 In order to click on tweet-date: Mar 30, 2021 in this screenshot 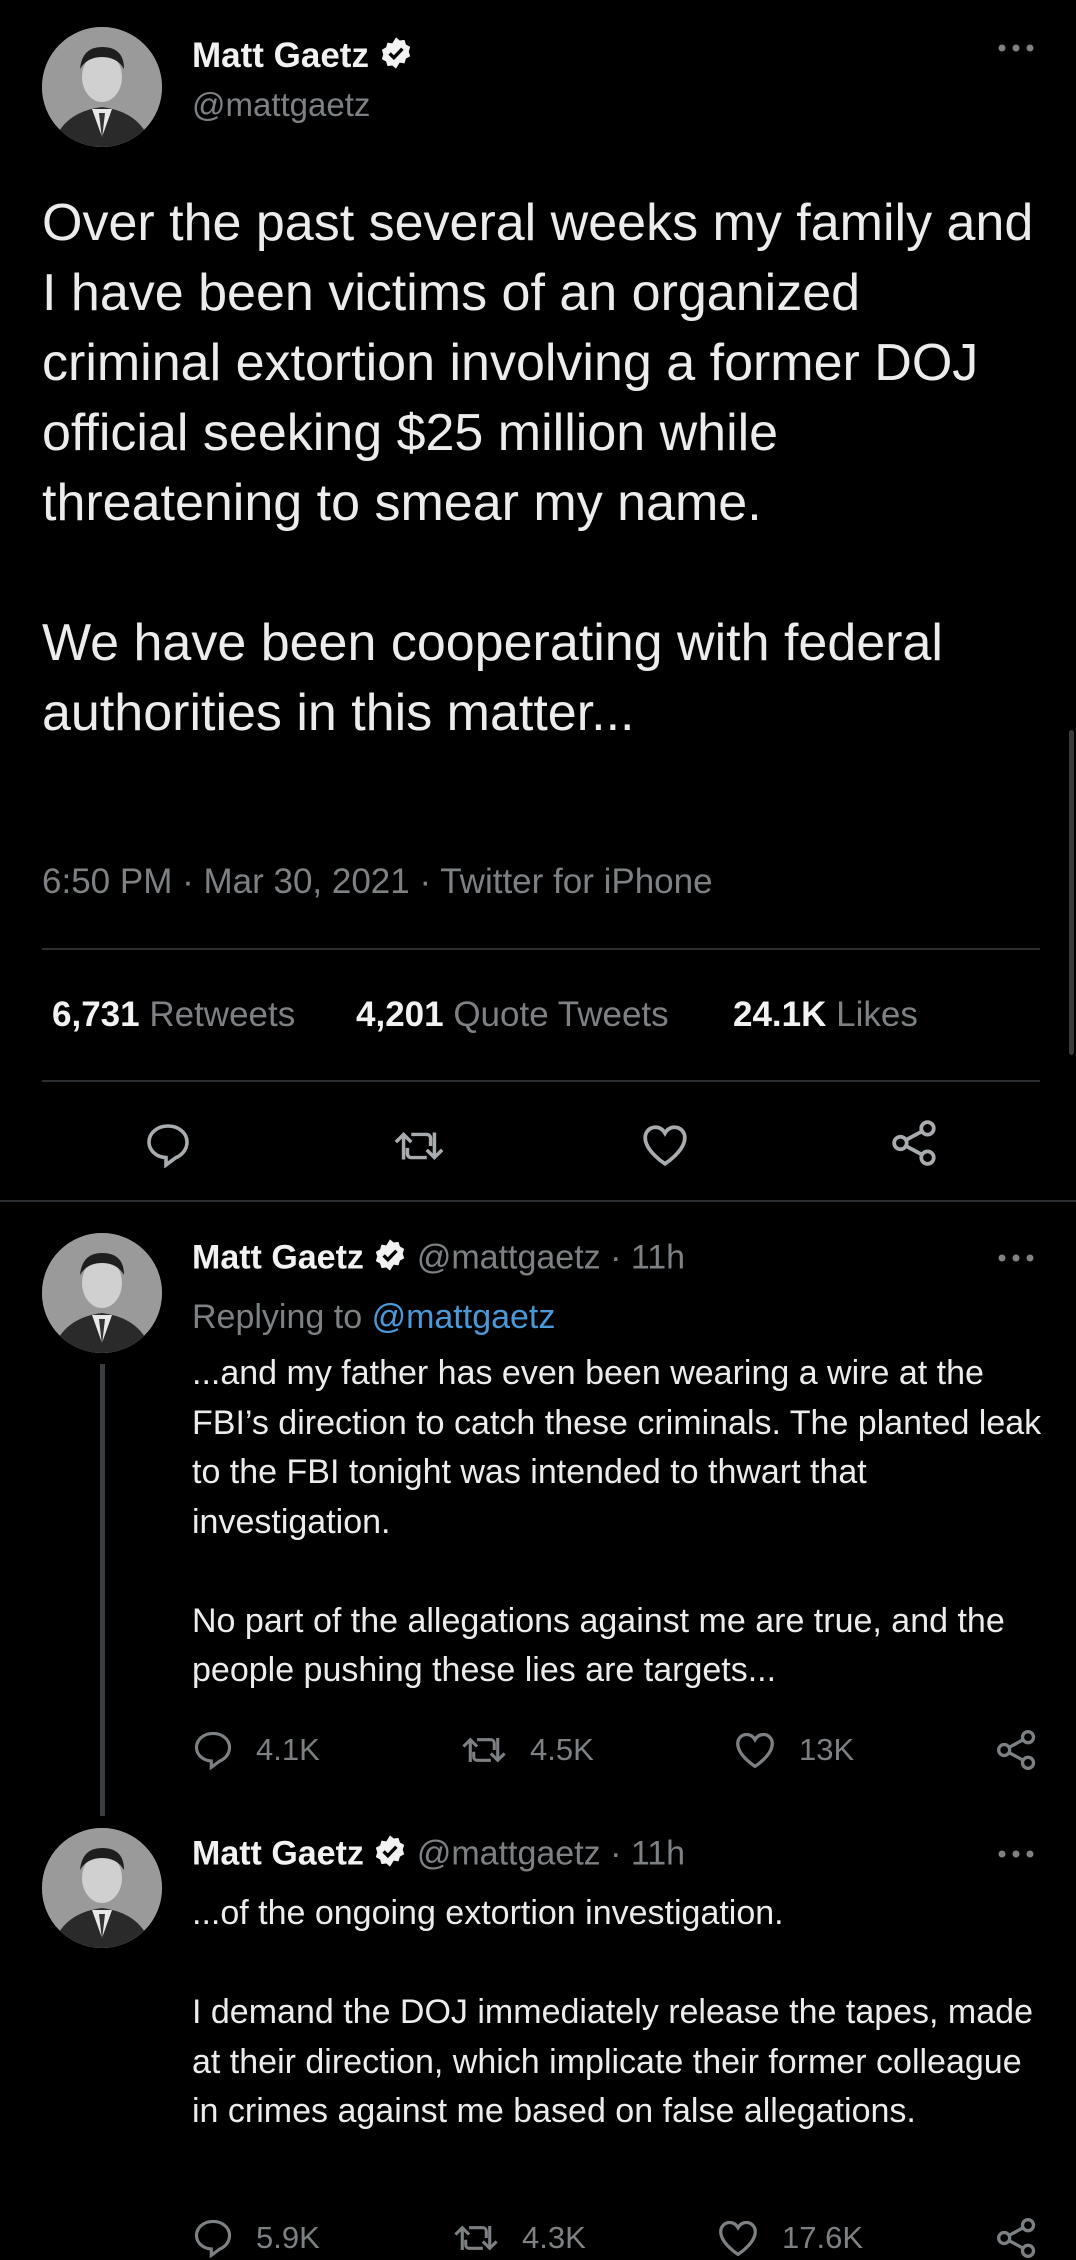, I will do `click(306, 881)`.